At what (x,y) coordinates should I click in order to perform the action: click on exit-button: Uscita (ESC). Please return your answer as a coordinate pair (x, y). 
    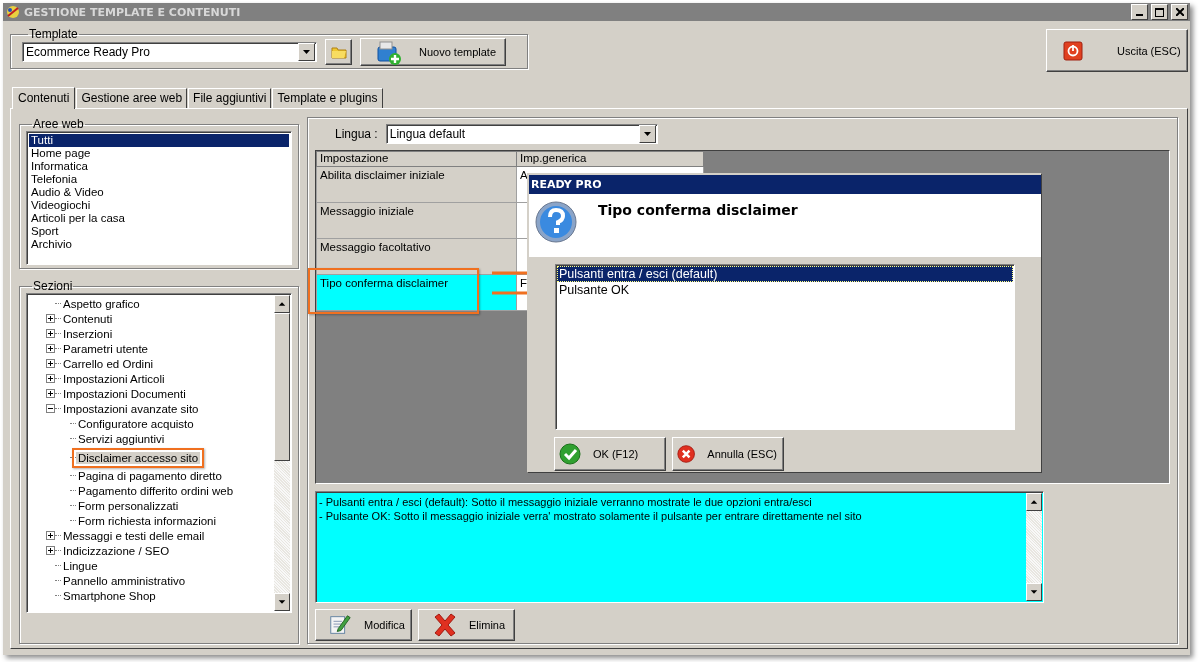
    Looking at the image, I should click on (1117, 50).